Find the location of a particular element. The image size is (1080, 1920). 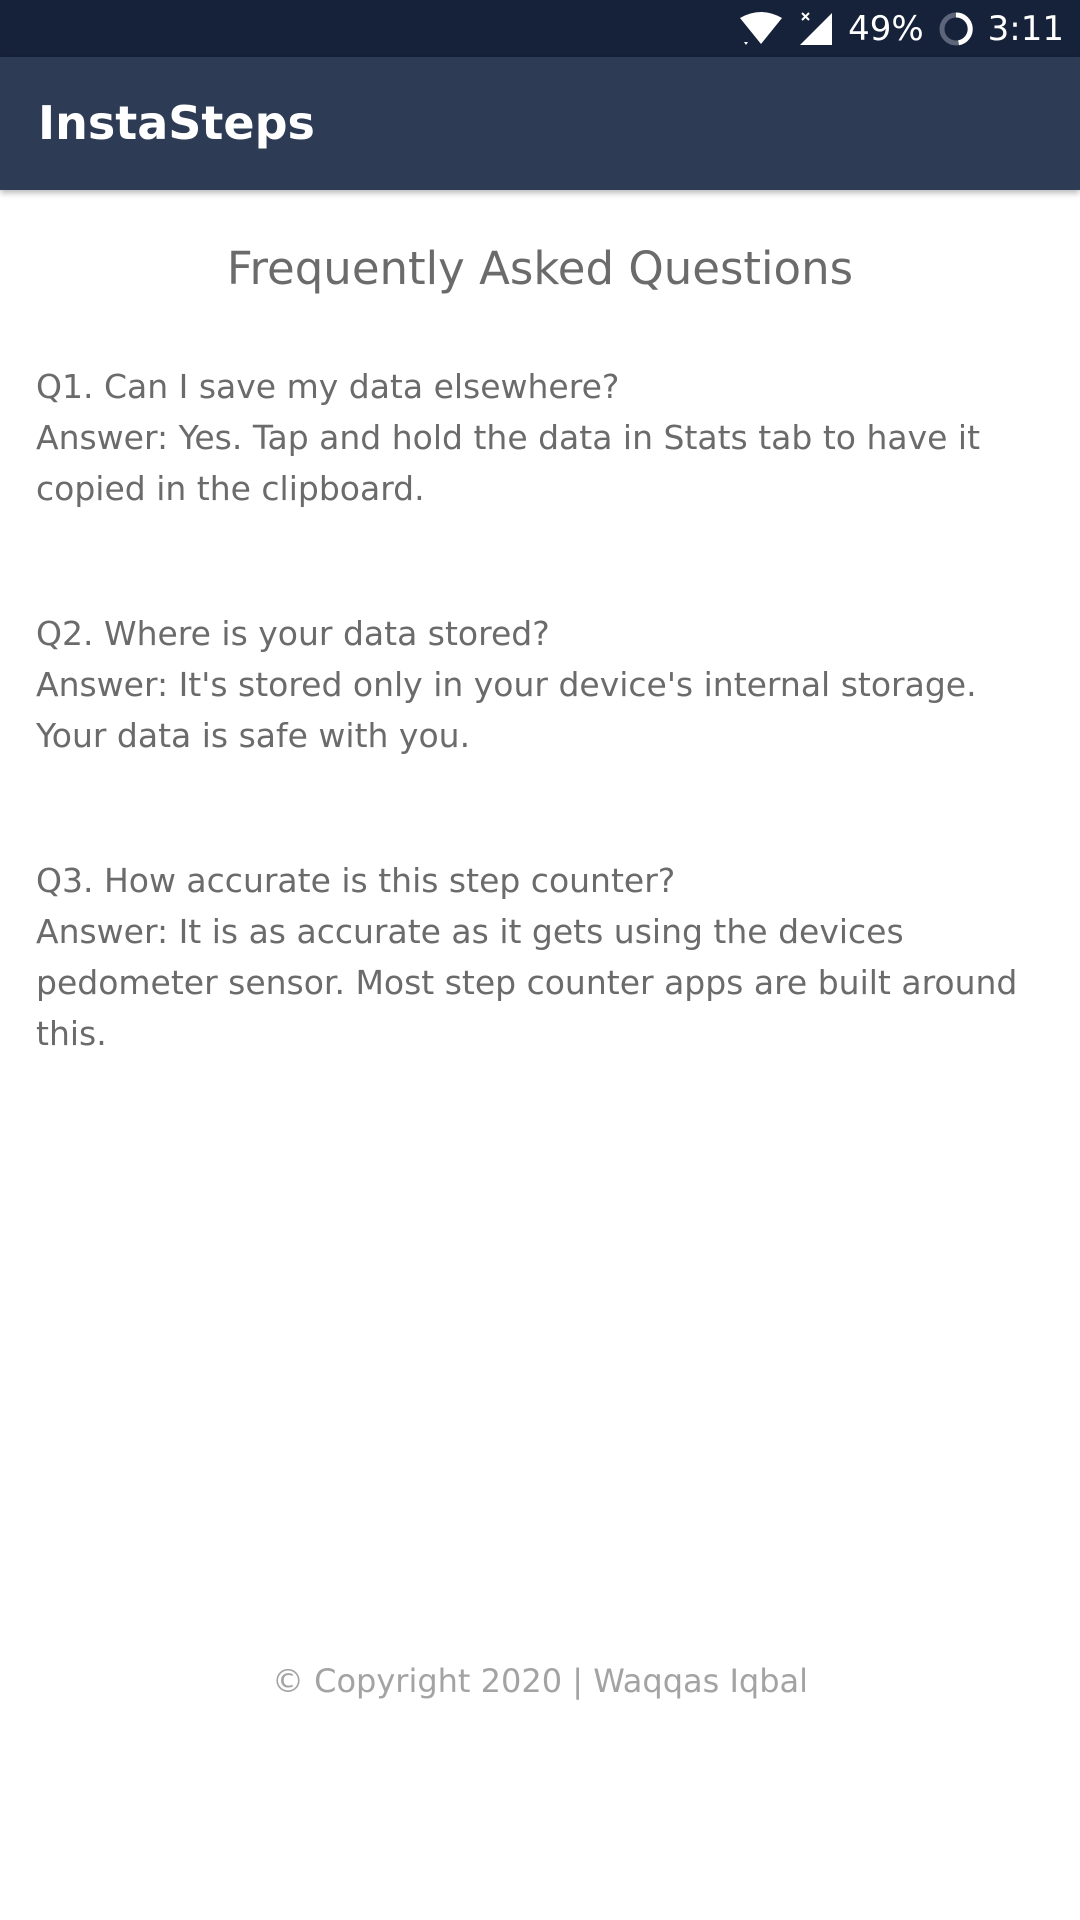

battery-percent: 49% is located at coordinates (886, 28).